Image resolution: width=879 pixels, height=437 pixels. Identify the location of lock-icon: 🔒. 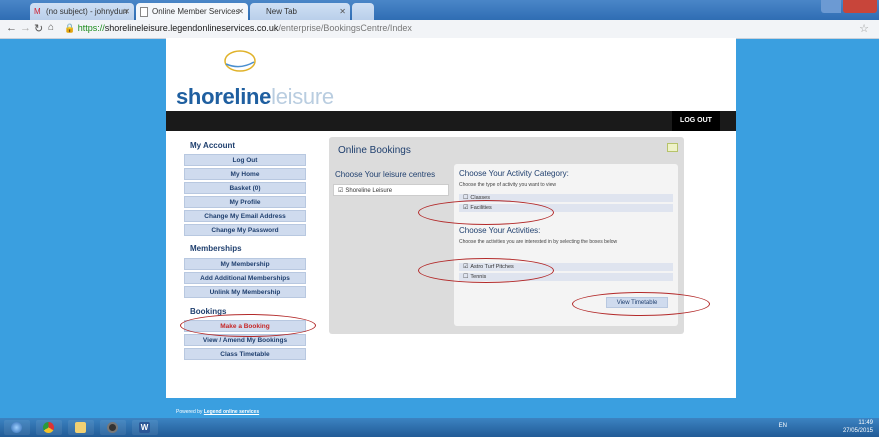
(70, 28).